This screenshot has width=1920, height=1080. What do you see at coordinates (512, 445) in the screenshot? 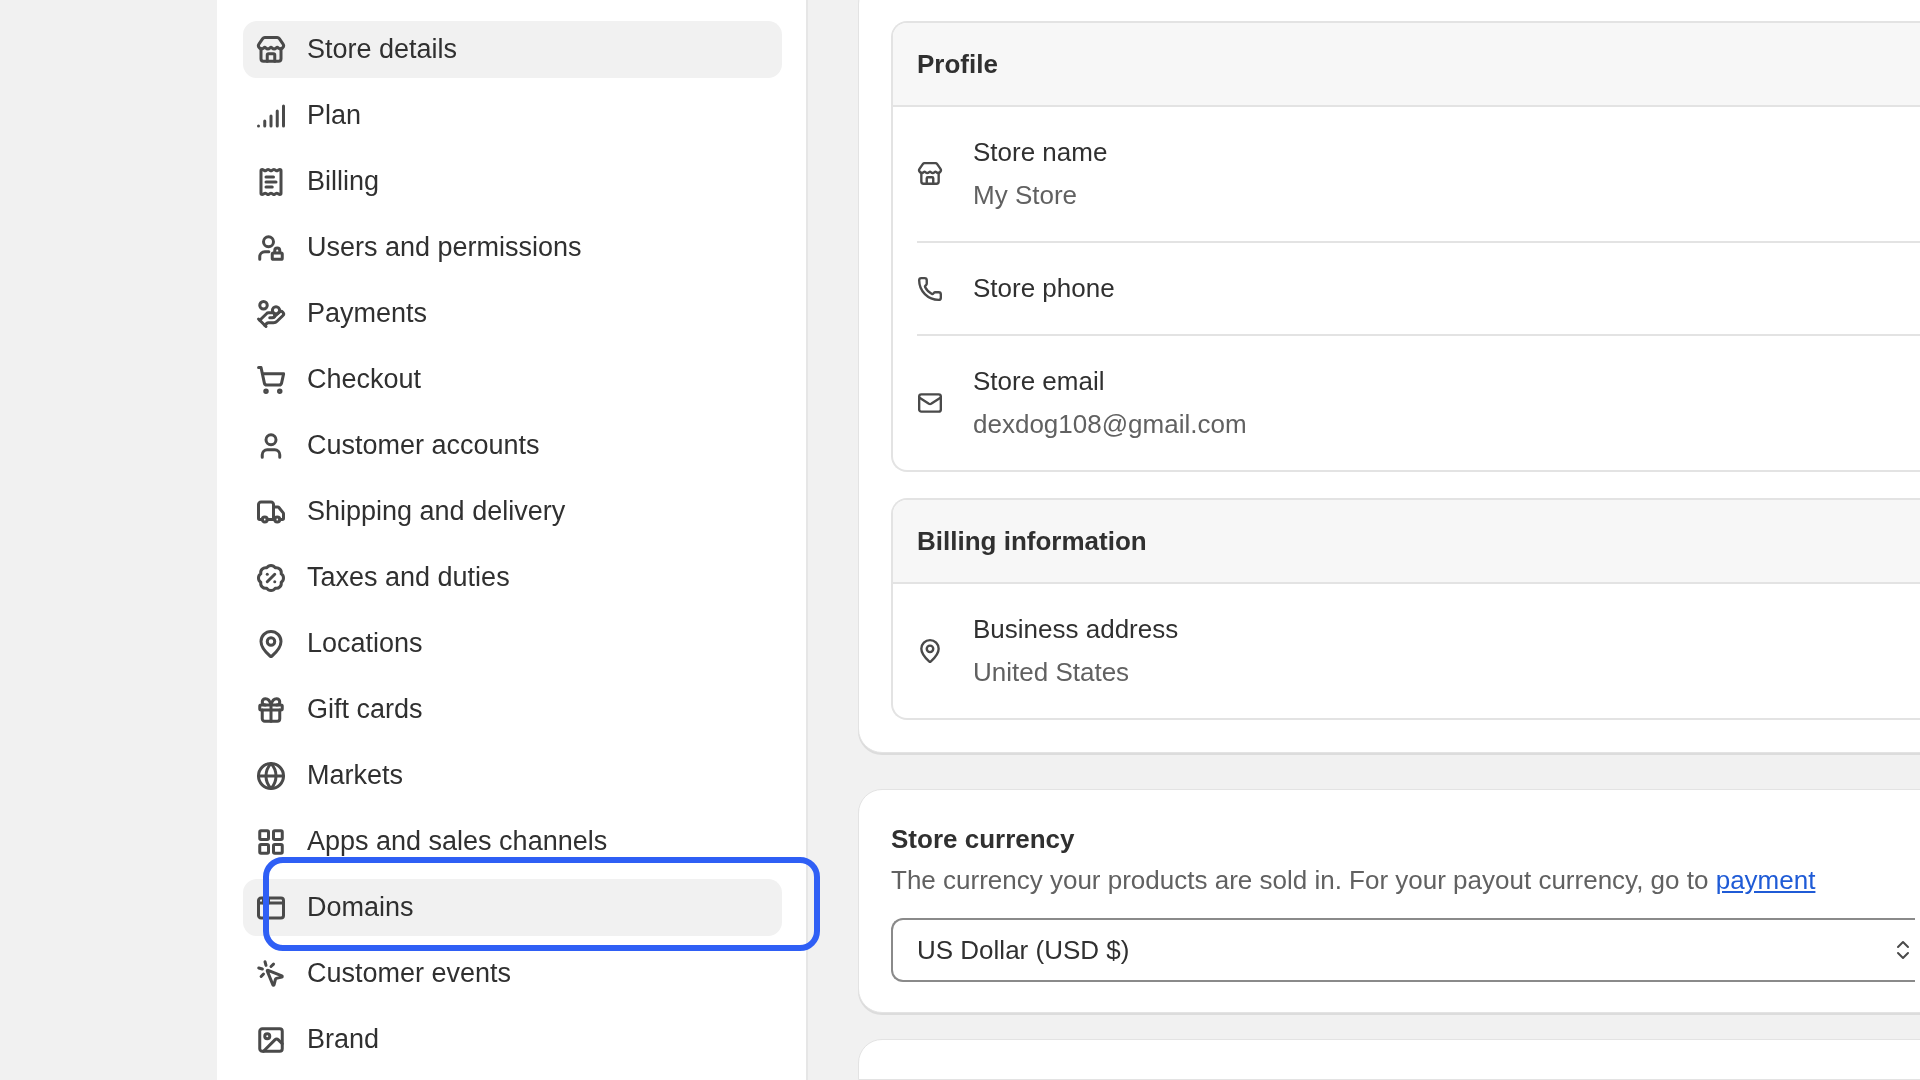
I see `sidebar-item: Customer accounts` at bounding box center [512, 445].